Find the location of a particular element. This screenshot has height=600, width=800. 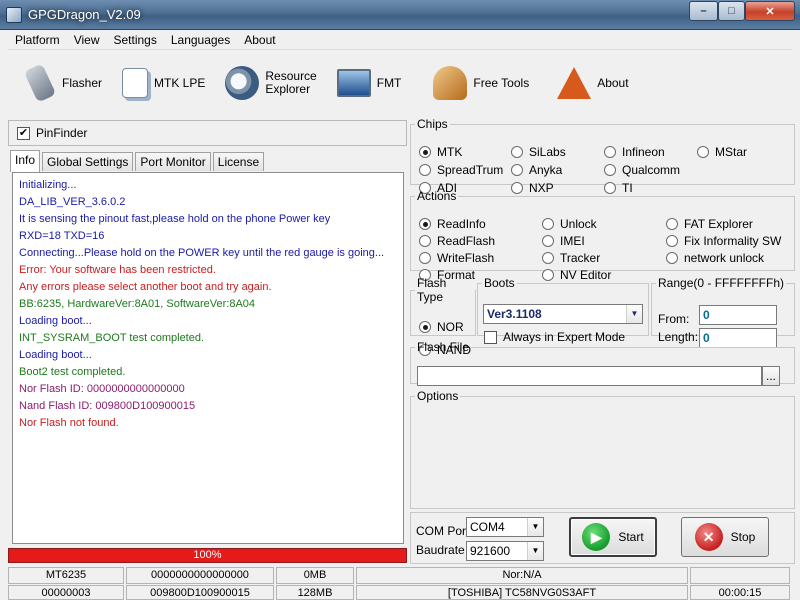

actions-legend: Actions is located at coordinates (437, 196).